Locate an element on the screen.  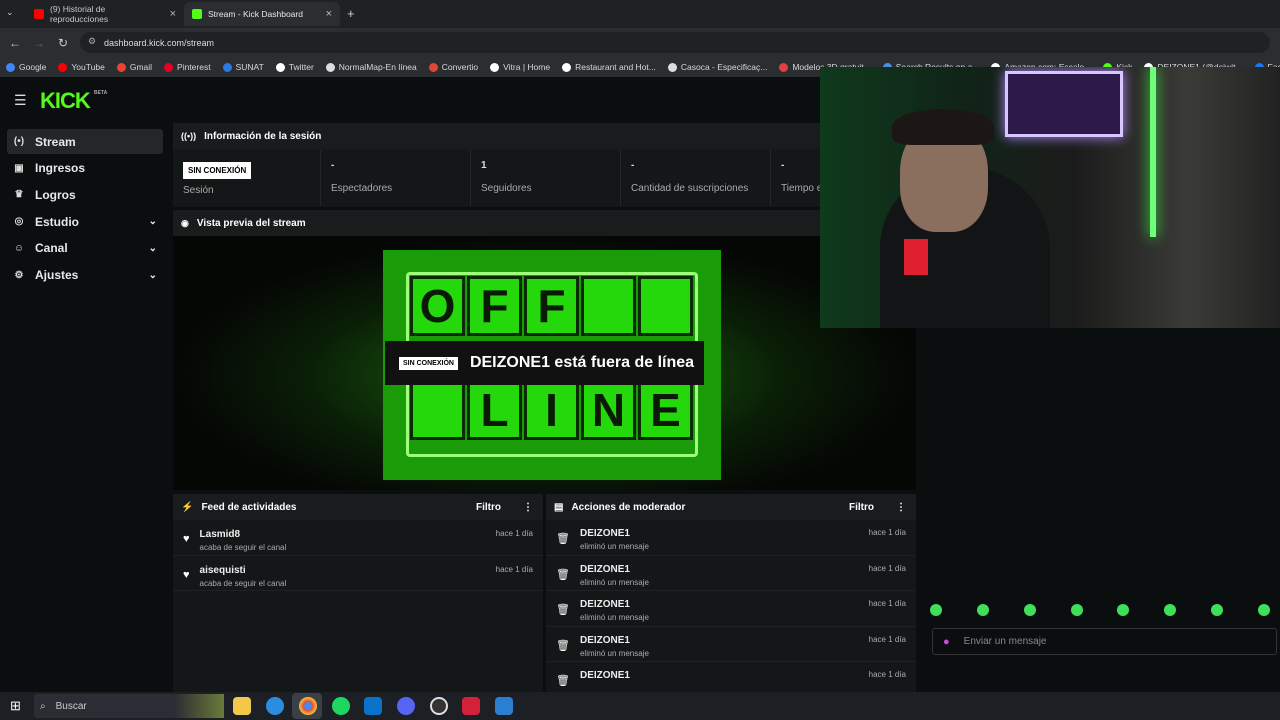
stat-label: Espectadores is located at coordinates (362, 188).